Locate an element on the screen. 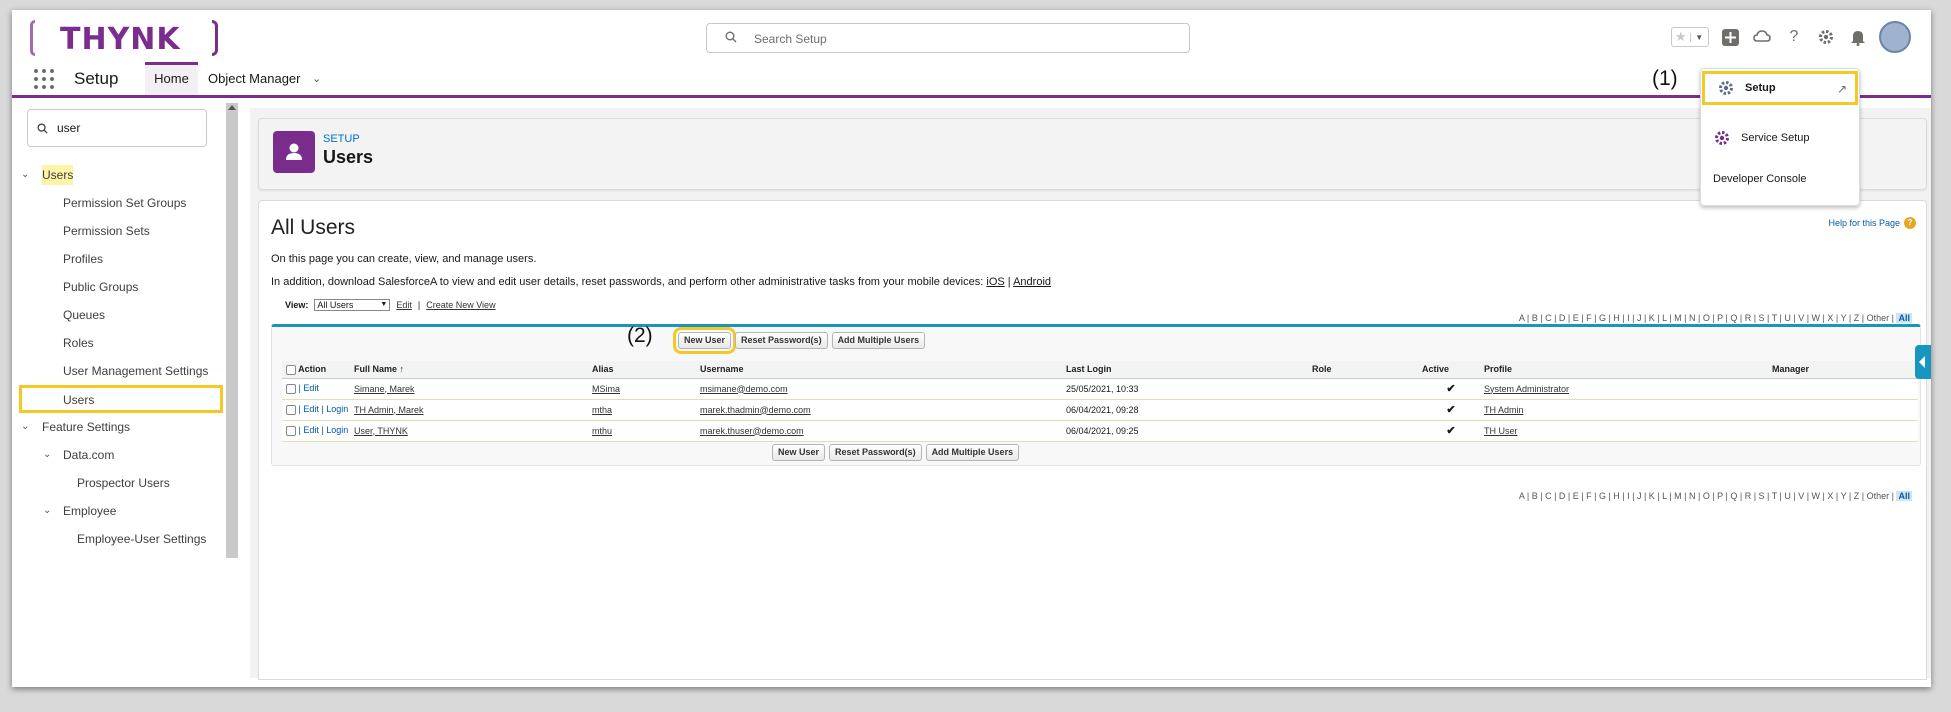 This screenshot has width=1951, height=712. ios-link: iOS is located at coordinates (995, 282).